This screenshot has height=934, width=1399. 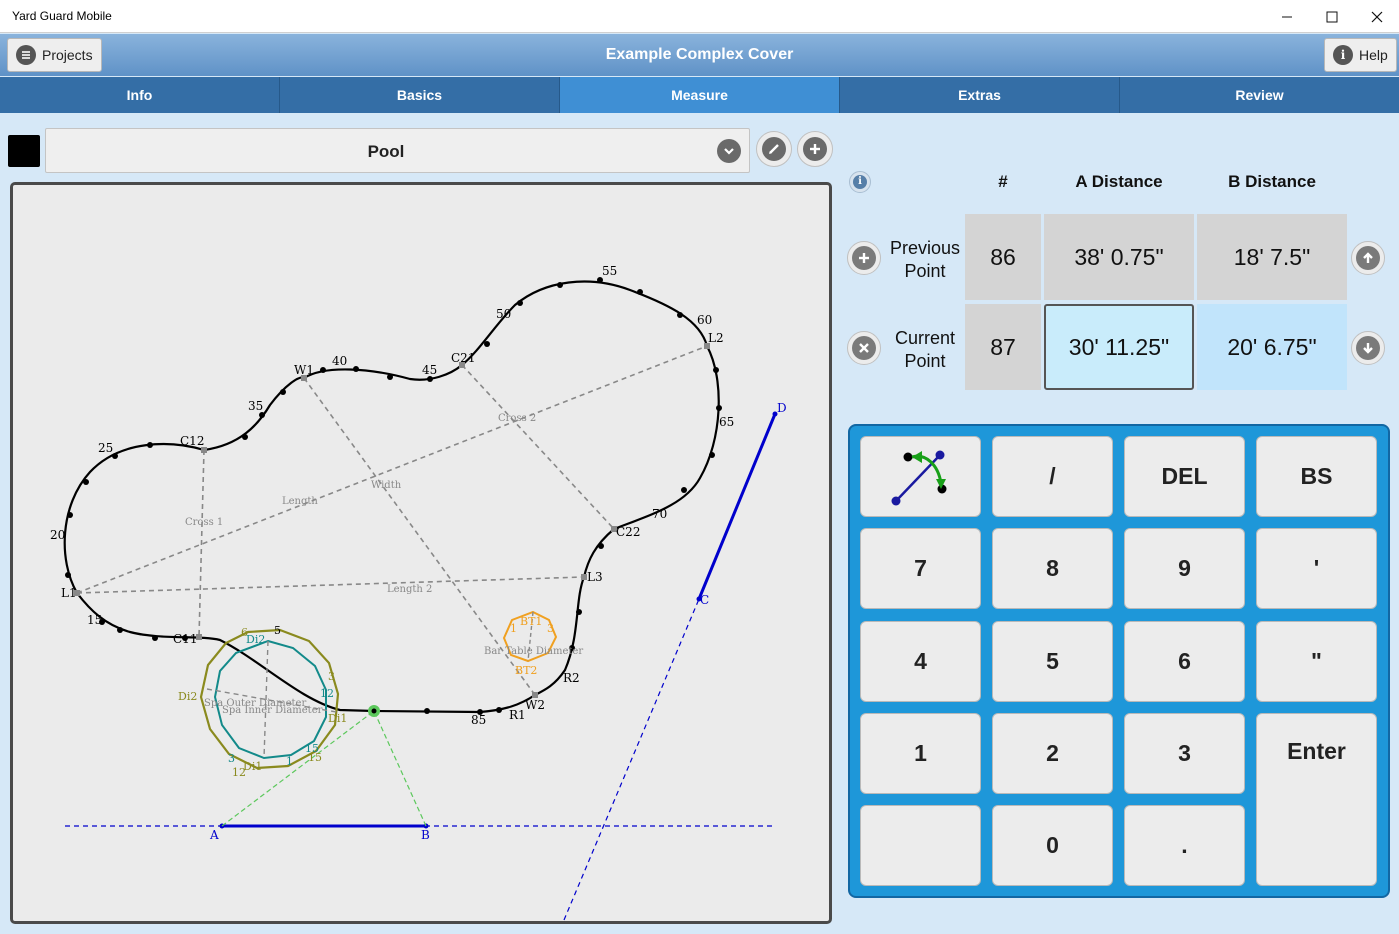 I want to click on svg-text: 5, so click(x=277, y=630).